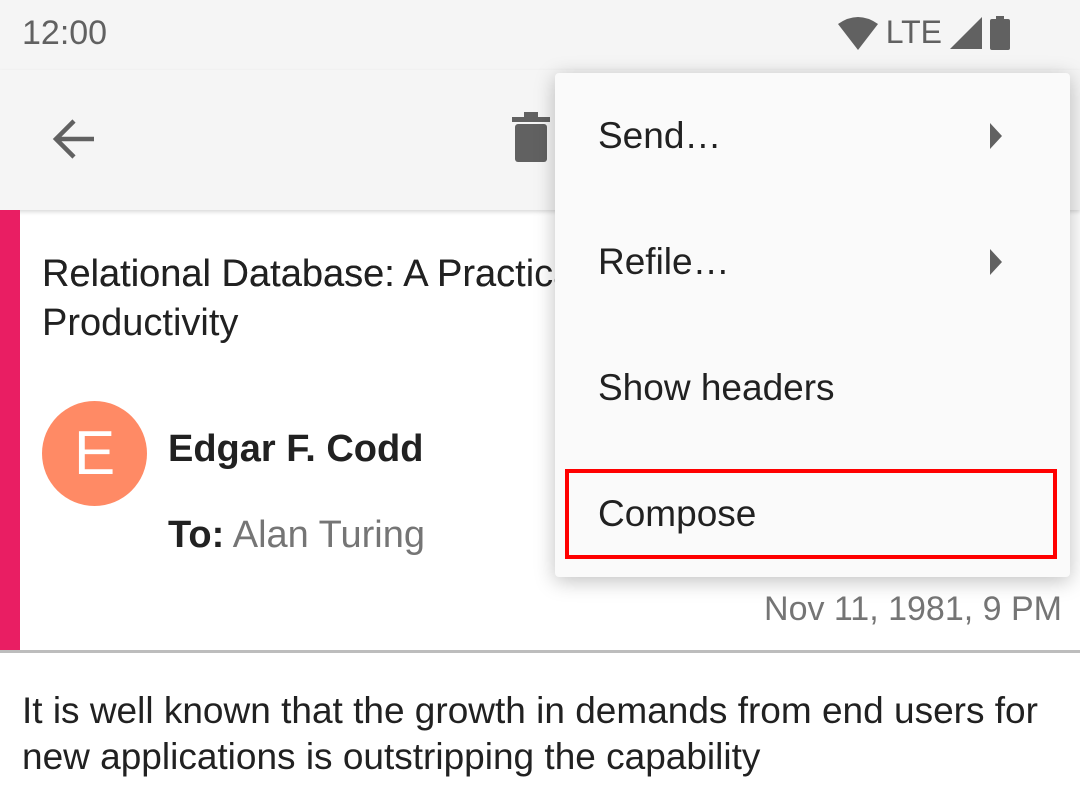 This screenshot has width=1080, height=788. What do you see at coordinates (196, 535) in the screenshot?
I see `to-label: To:` at bounding box center [196, 535].